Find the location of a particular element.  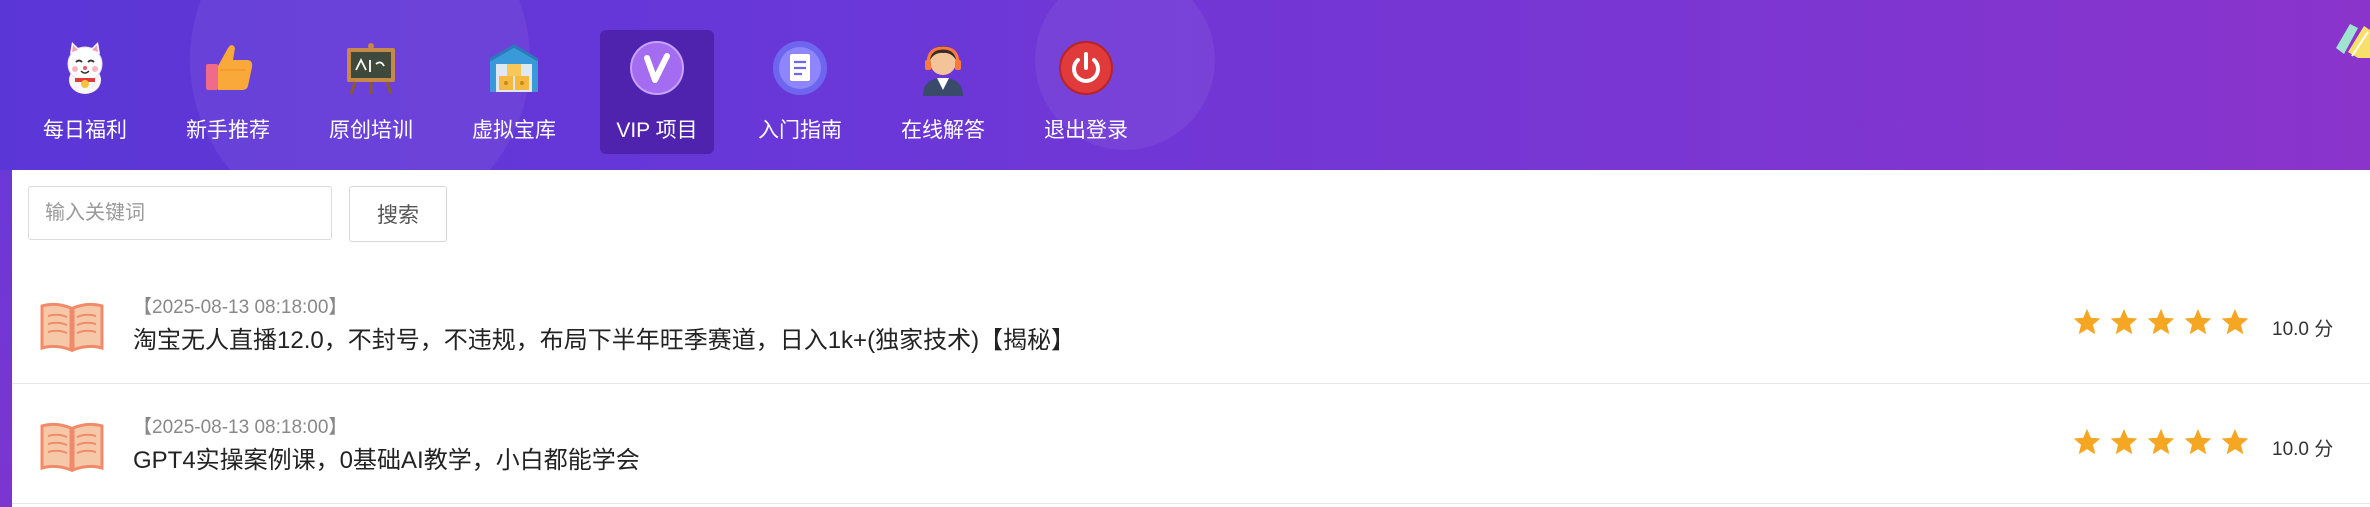

nav-item-vip-projects: VIP 项目 is located at coordinates (657, 92).